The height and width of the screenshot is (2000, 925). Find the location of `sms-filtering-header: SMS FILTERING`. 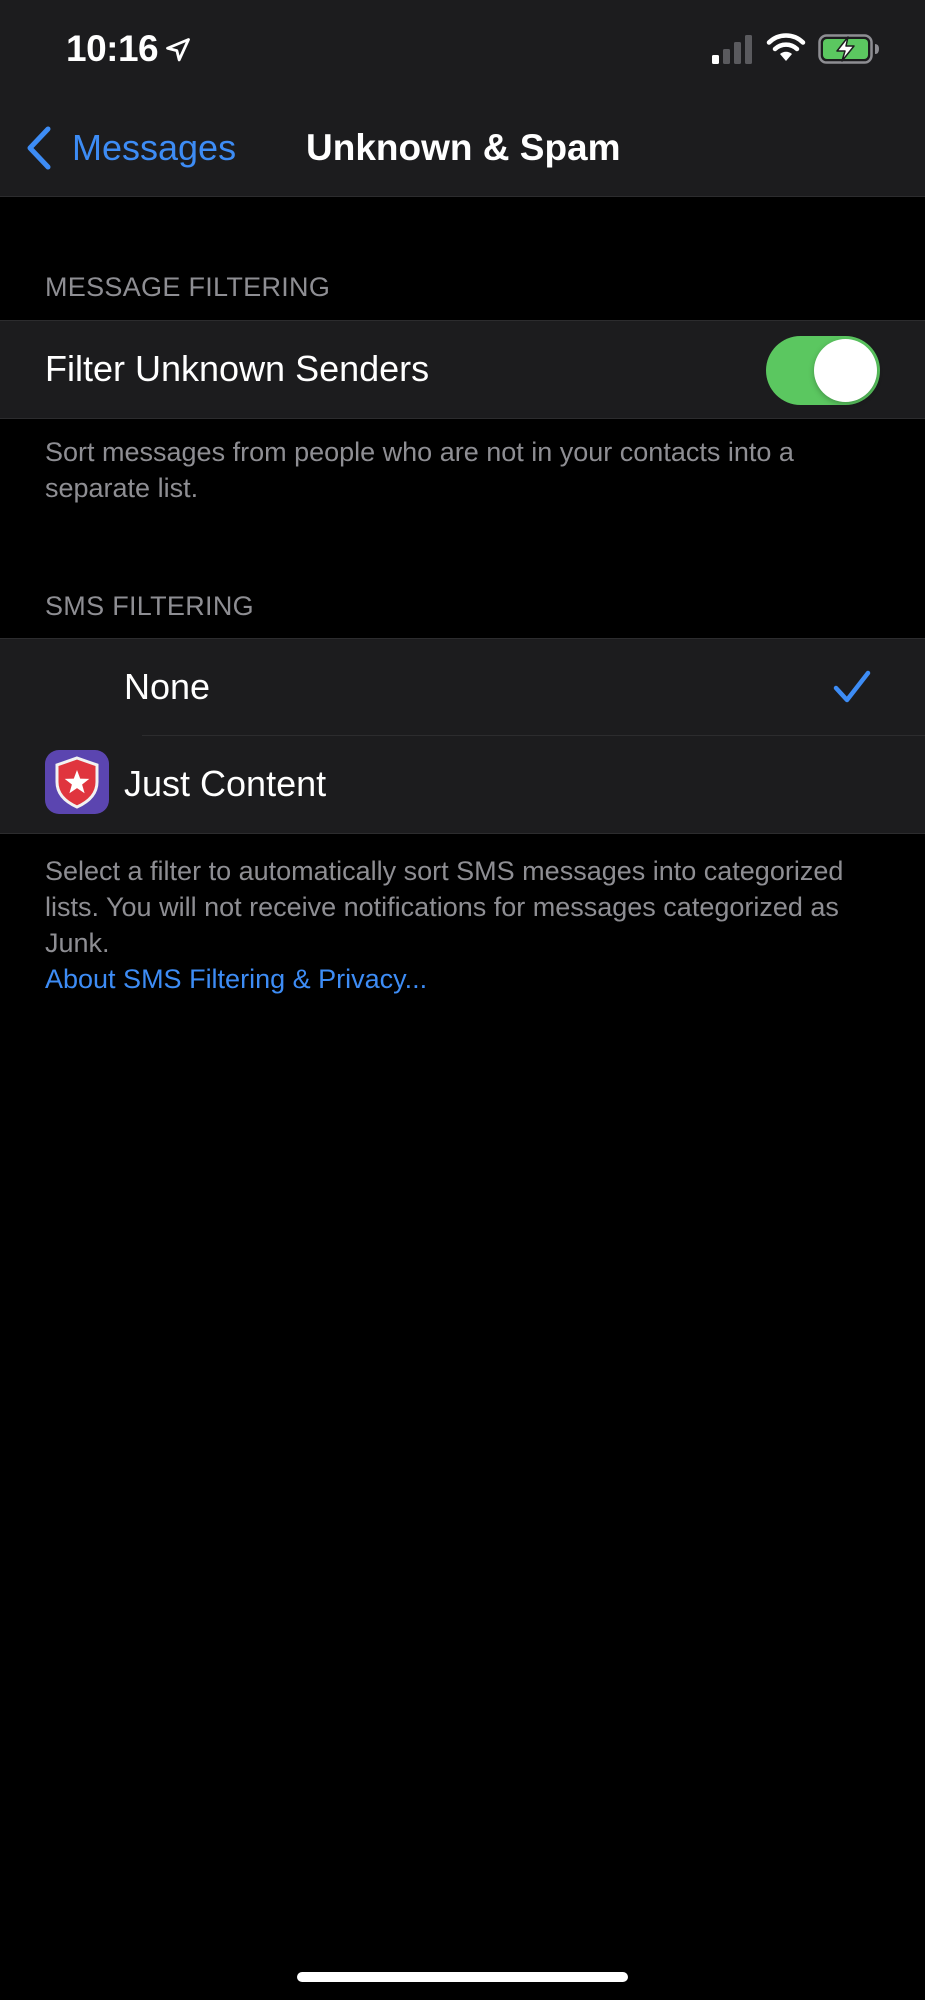

sms-filtering-header: SMS FILTERING is located at coordinates (149, 606).